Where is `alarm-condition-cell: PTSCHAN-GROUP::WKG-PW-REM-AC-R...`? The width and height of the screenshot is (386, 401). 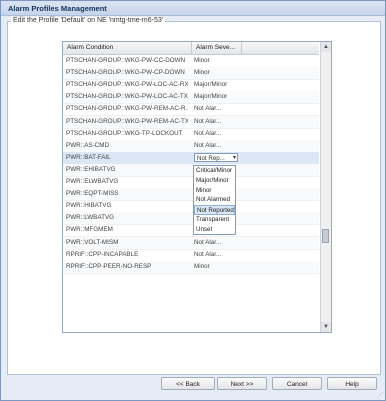 alarm-condition-cell: PTSCHAN-GROUP::WKG-PW-REM-AC-R... is located at coordinates (127, 109).